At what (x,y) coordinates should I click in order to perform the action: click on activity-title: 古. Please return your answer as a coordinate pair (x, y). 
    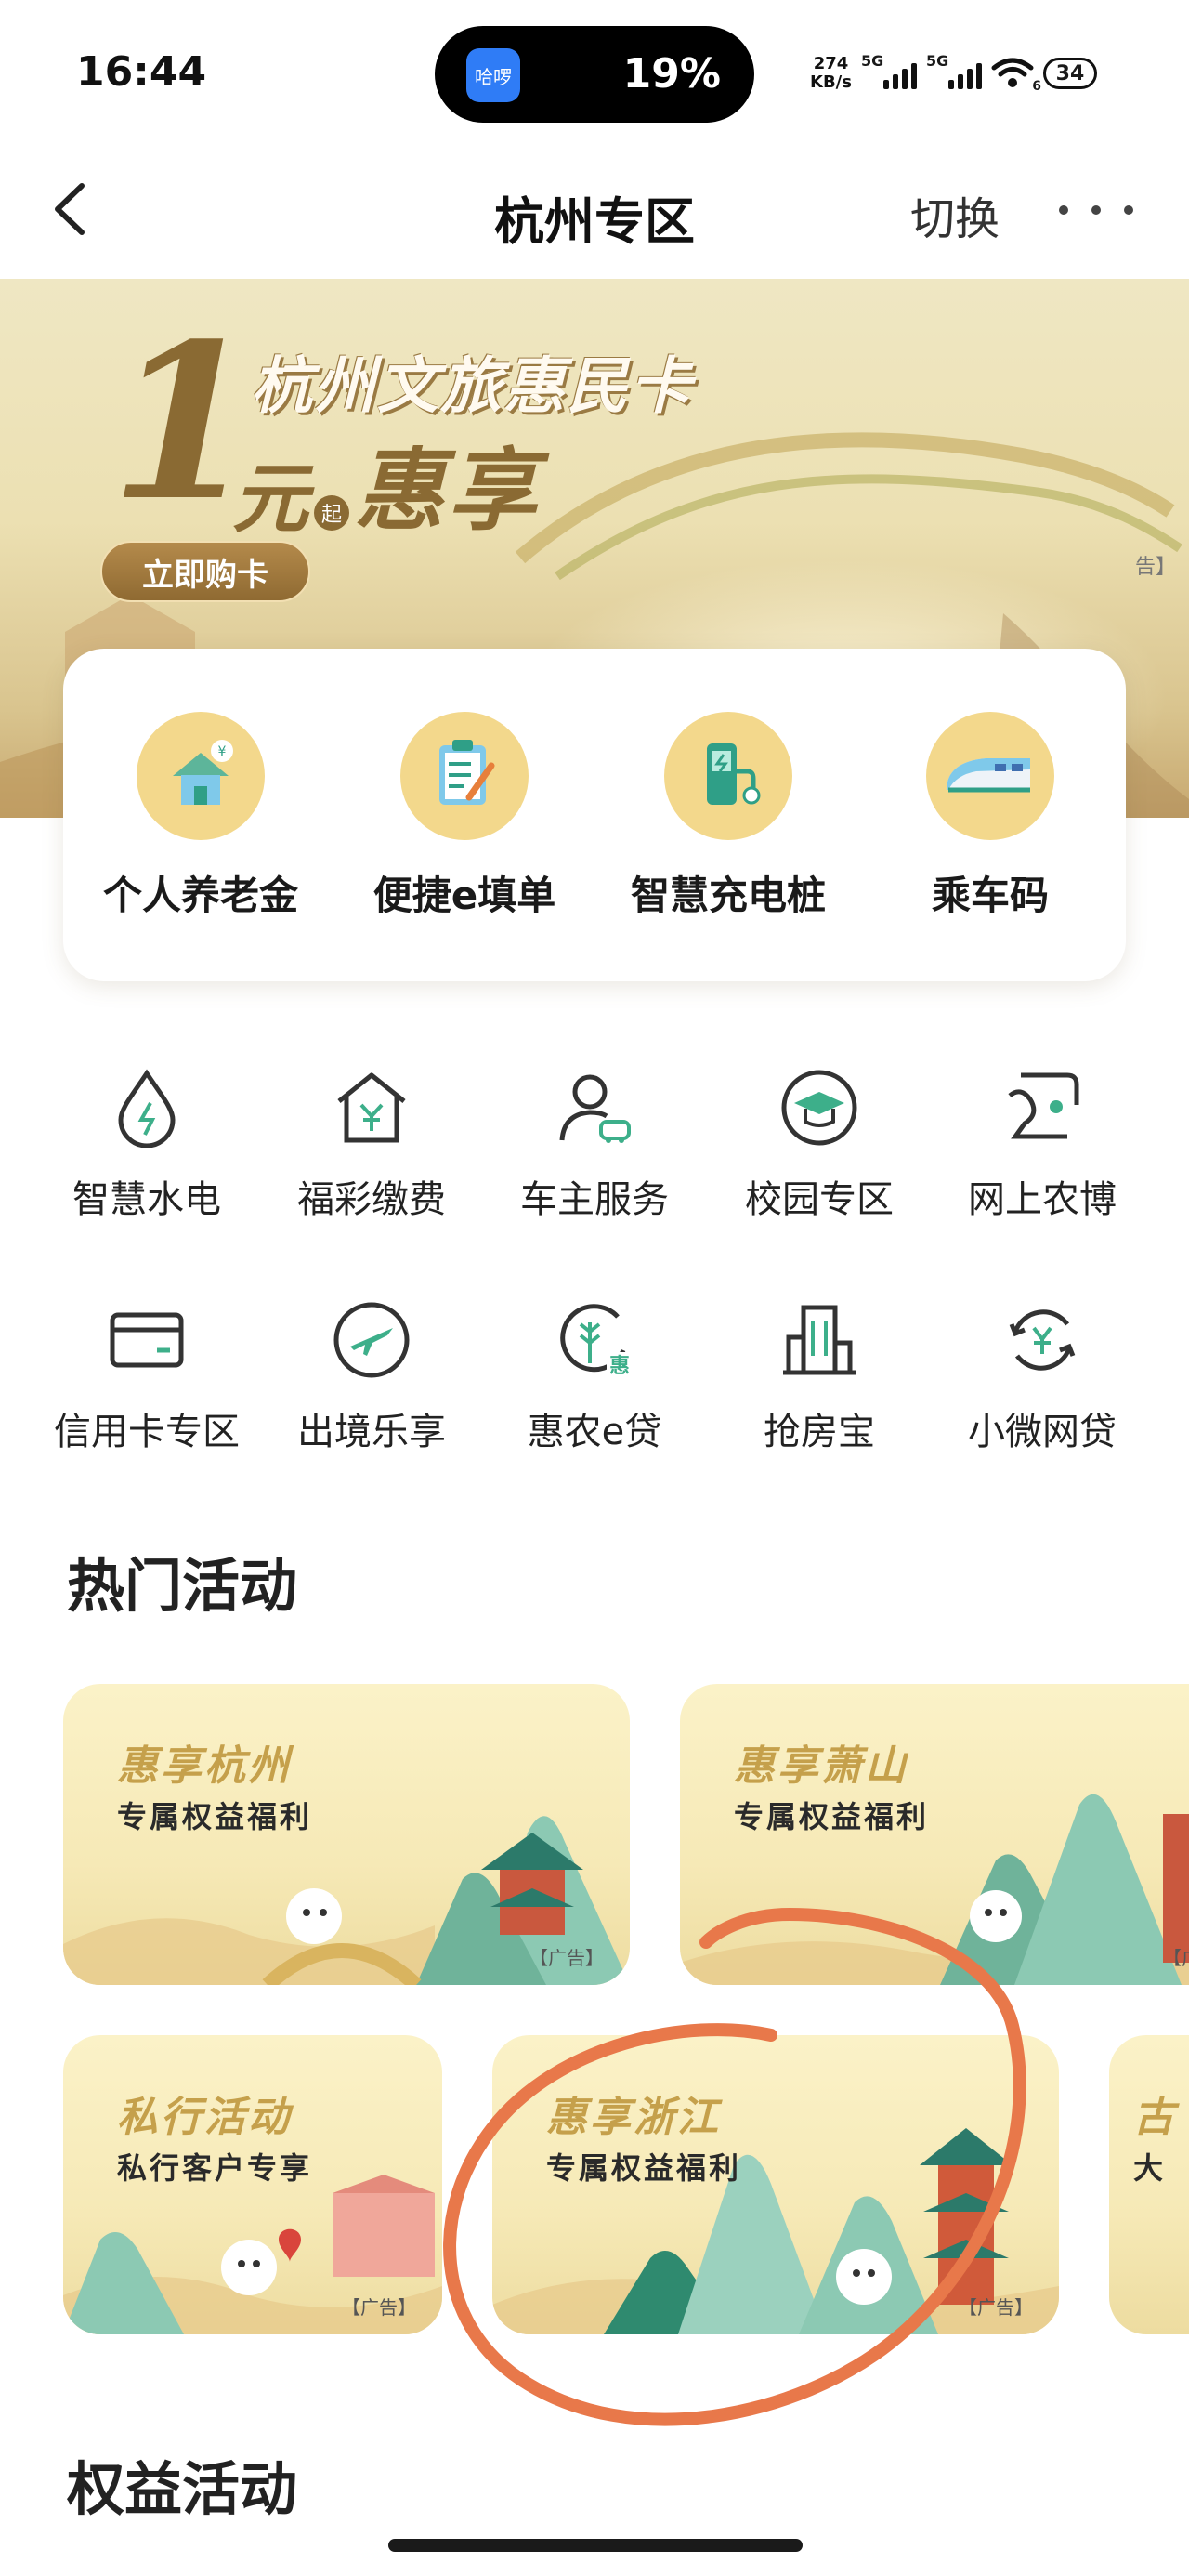
    Looking at the image, I should click on (1155, 2117).